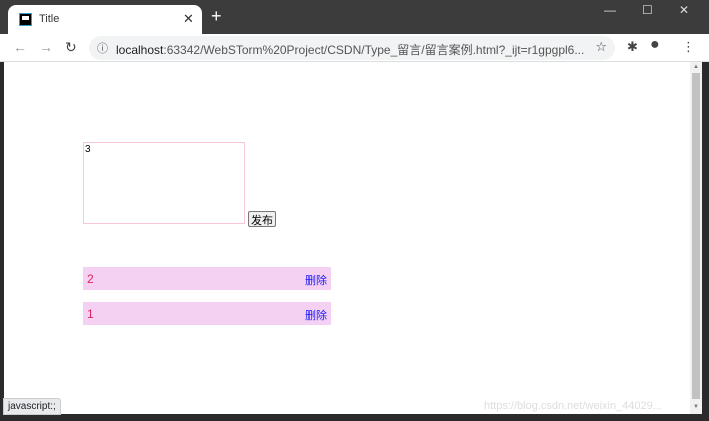  Describe the element at coordinates (90, 279) in the screenshot. I see `message-text: 2` at that location.